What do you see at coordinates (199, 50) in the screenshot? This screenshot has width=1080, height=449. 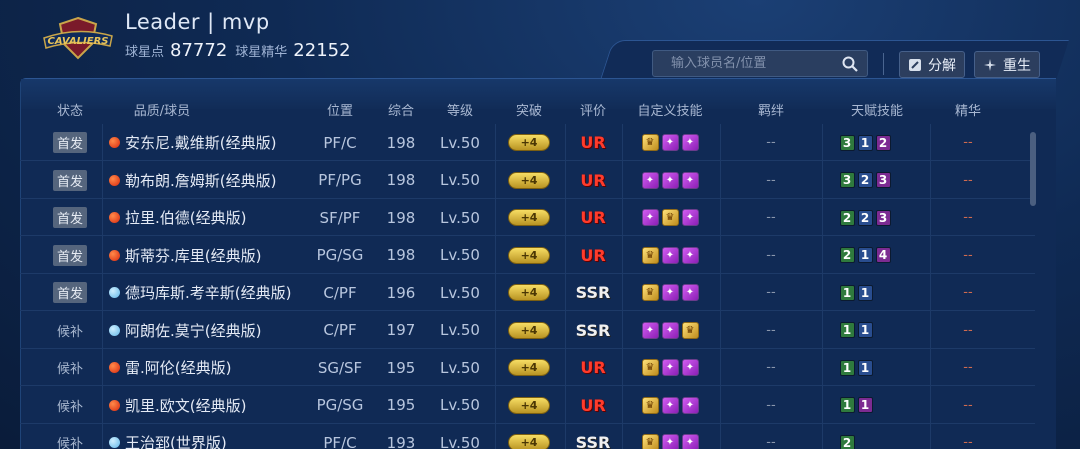 I see `points-value: 87772` at bounding box center [199, 50].